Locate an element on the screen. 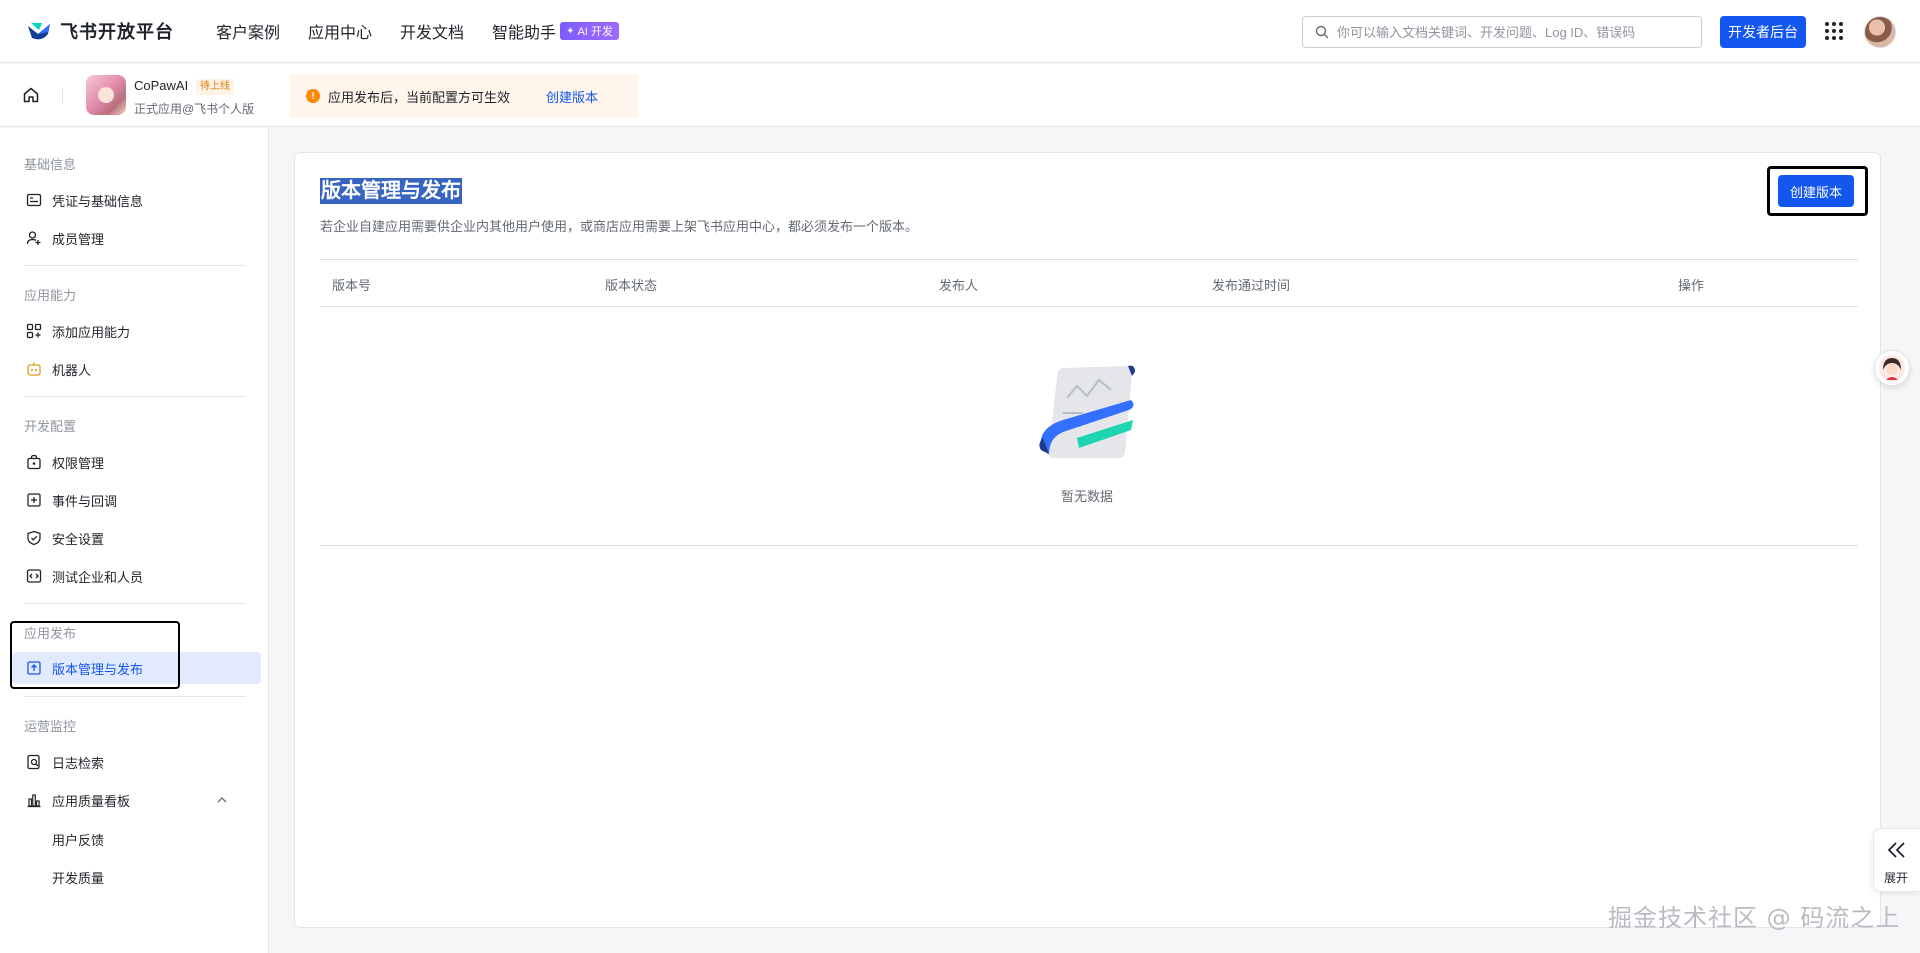 This screenshot has height=953, width=1920. upload-icon is located at coordinates (34, 668).